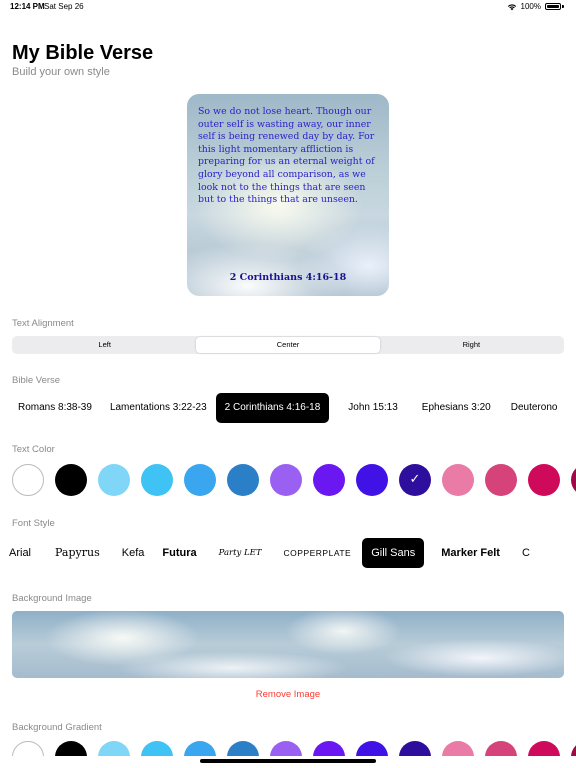 Image resolution: width=576 pixels, height=768 pixels. I want to click on status-time: 12:14 PM, so click(27, 6).